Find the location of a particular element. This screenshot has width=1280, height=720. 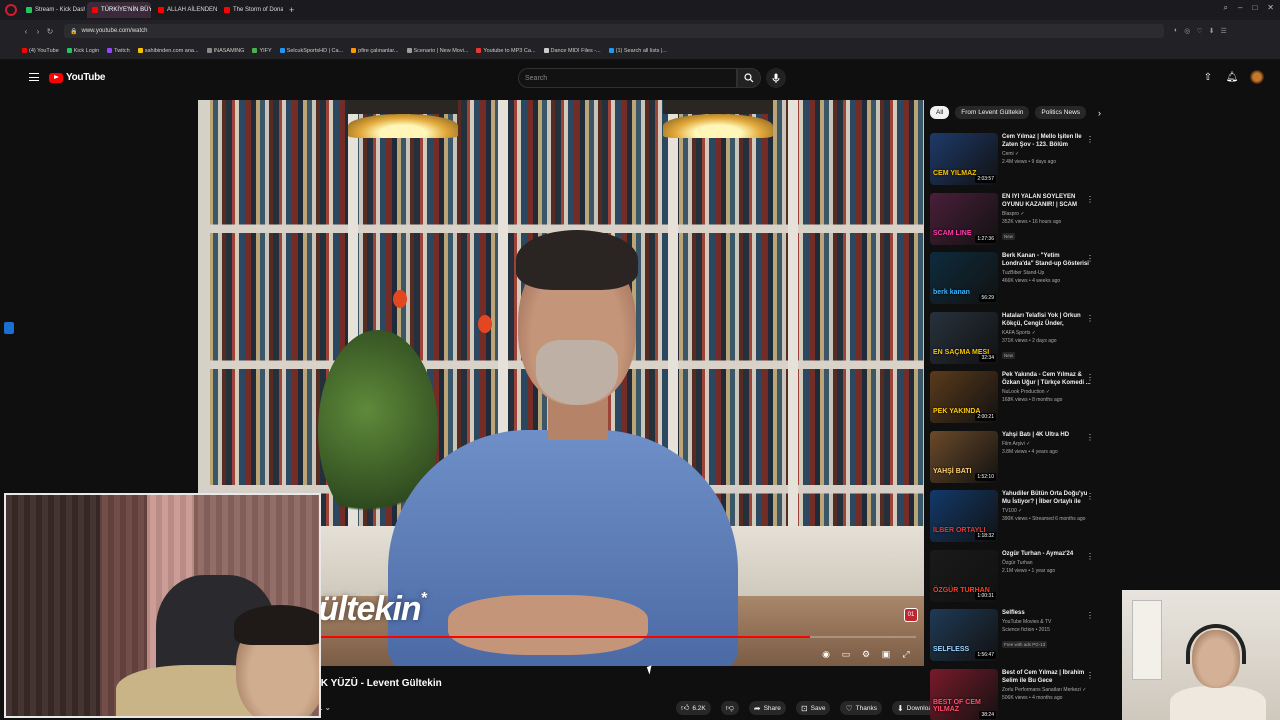

extension-icon: ⬇ is located at coordinates (1212, 31).